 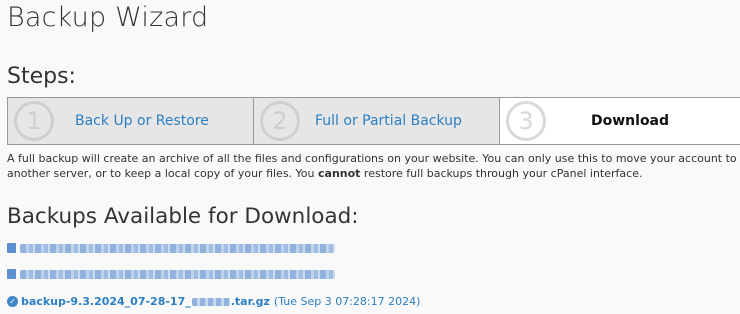 What do you see at coordinates (347, 301) in the screenshot?
I see `backup-timestamp: (Tue Sep 3 07:28:17 2024)` at bounding box center [347, 301].